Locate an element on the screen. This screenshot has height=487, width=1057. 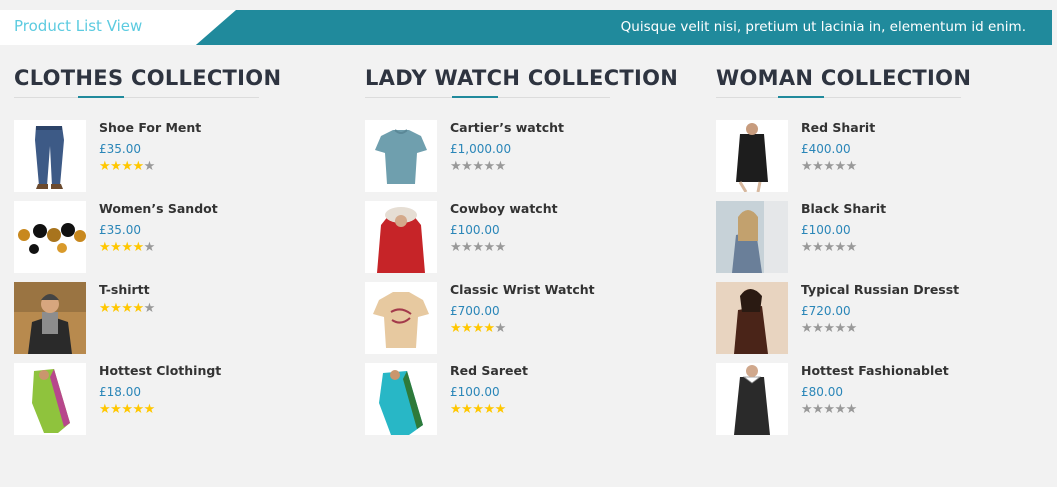
product-image-cyan-saree is located at coordinates (401, 399).